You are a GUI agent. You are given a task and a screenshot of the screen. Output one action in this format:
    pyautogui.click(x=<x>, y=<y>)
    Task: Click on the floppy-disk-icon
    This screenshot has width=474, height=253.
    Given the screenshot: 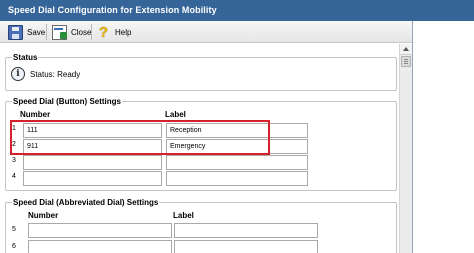 What is the action you would take?
    pyautogui.click(x=15, y=32)
    